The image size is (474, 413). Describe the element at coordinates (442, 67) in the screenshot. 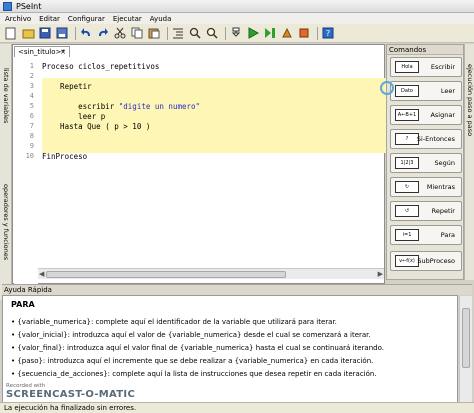

I see `command-label: Escribir` at that location.